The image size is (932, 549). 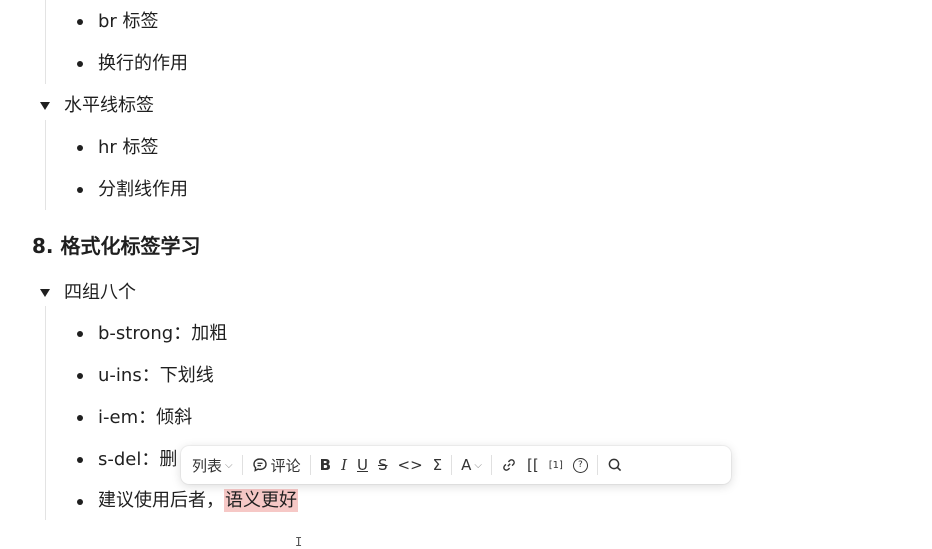 I want to click on strikethrough-button: S, so click(x=383, y=465).